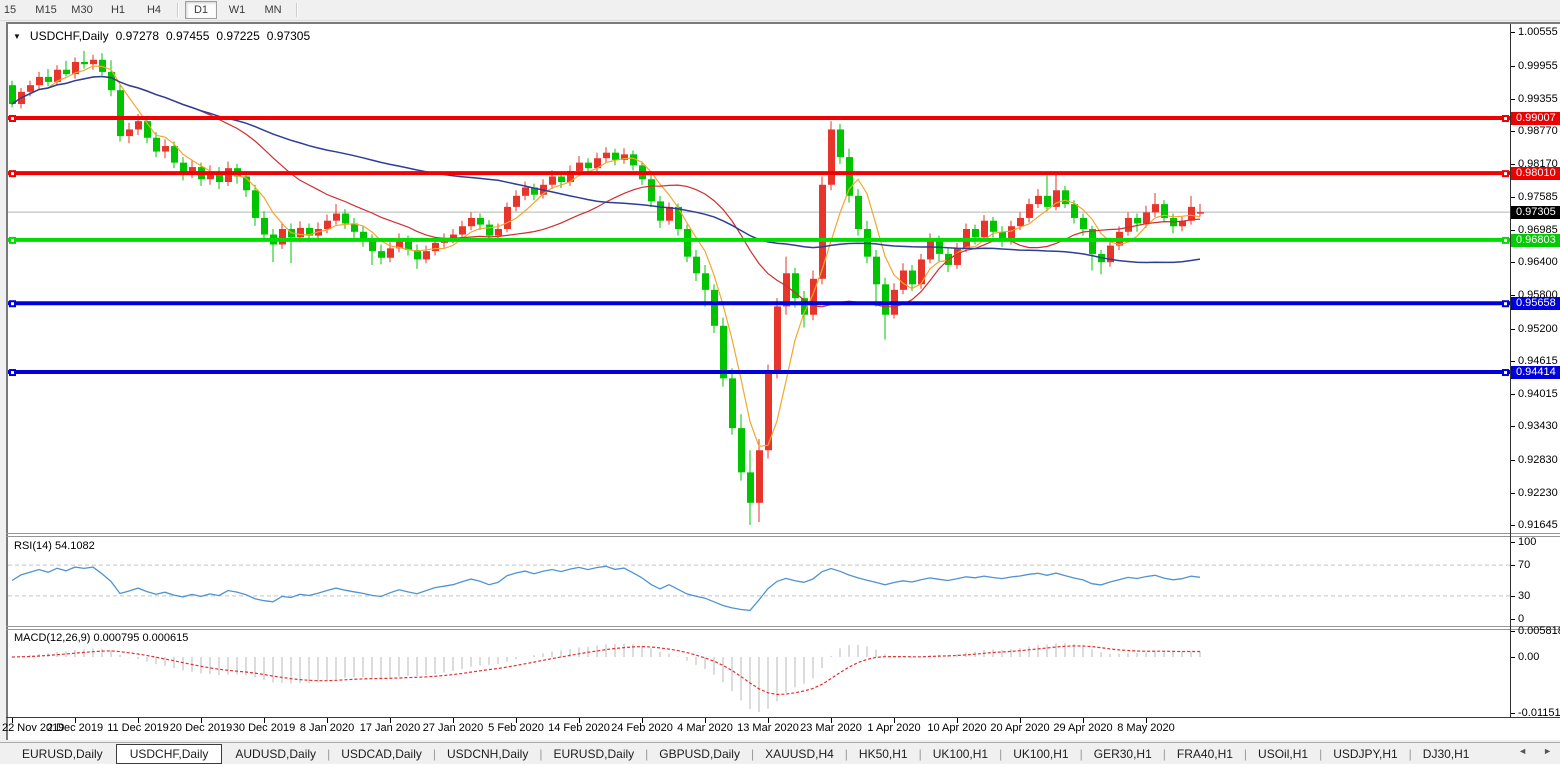 This screenshot has height=764, width=1560. What do you see at coordinates (237, 10) in the screenshot?
I see `timeframe-button-w1: W1` at bounding box center [237, 10].